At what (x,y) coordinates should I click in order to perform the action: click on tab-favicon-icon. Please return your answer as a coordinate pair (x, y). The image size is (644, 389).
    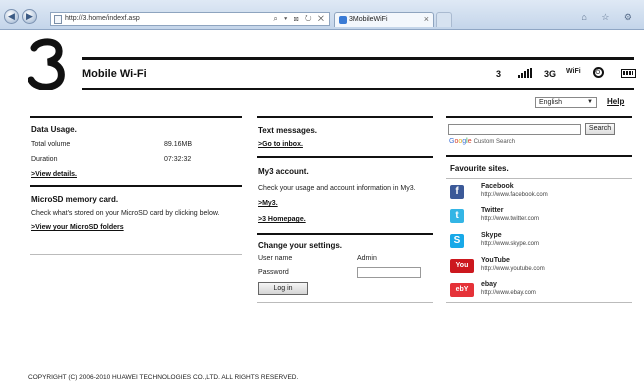
    Looking at the image, I should click on (343, 20).